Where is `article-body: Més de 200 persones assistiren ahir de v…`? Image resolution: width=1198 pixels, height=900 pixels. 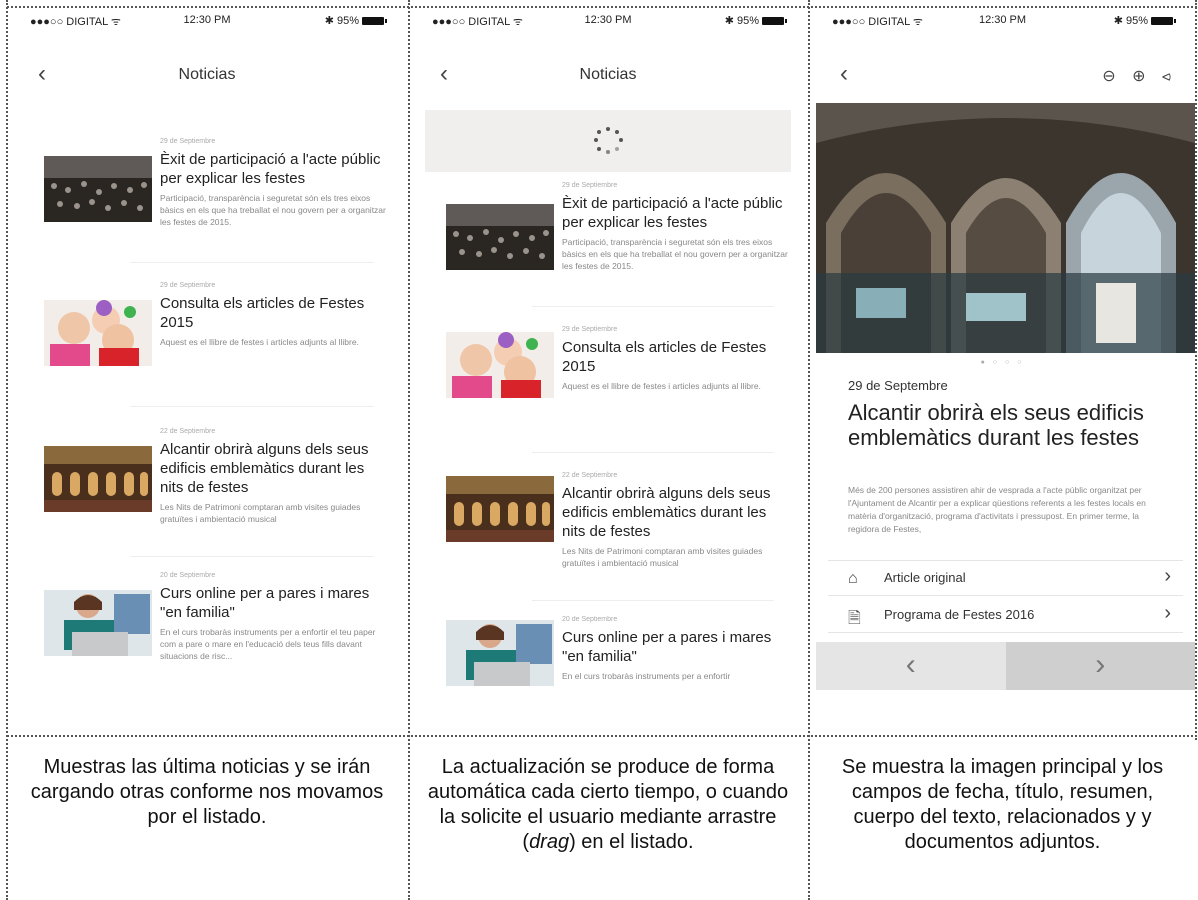 article-body: Més de 200 persones assistiren ahir de v… is located at coordinates (997, 509).